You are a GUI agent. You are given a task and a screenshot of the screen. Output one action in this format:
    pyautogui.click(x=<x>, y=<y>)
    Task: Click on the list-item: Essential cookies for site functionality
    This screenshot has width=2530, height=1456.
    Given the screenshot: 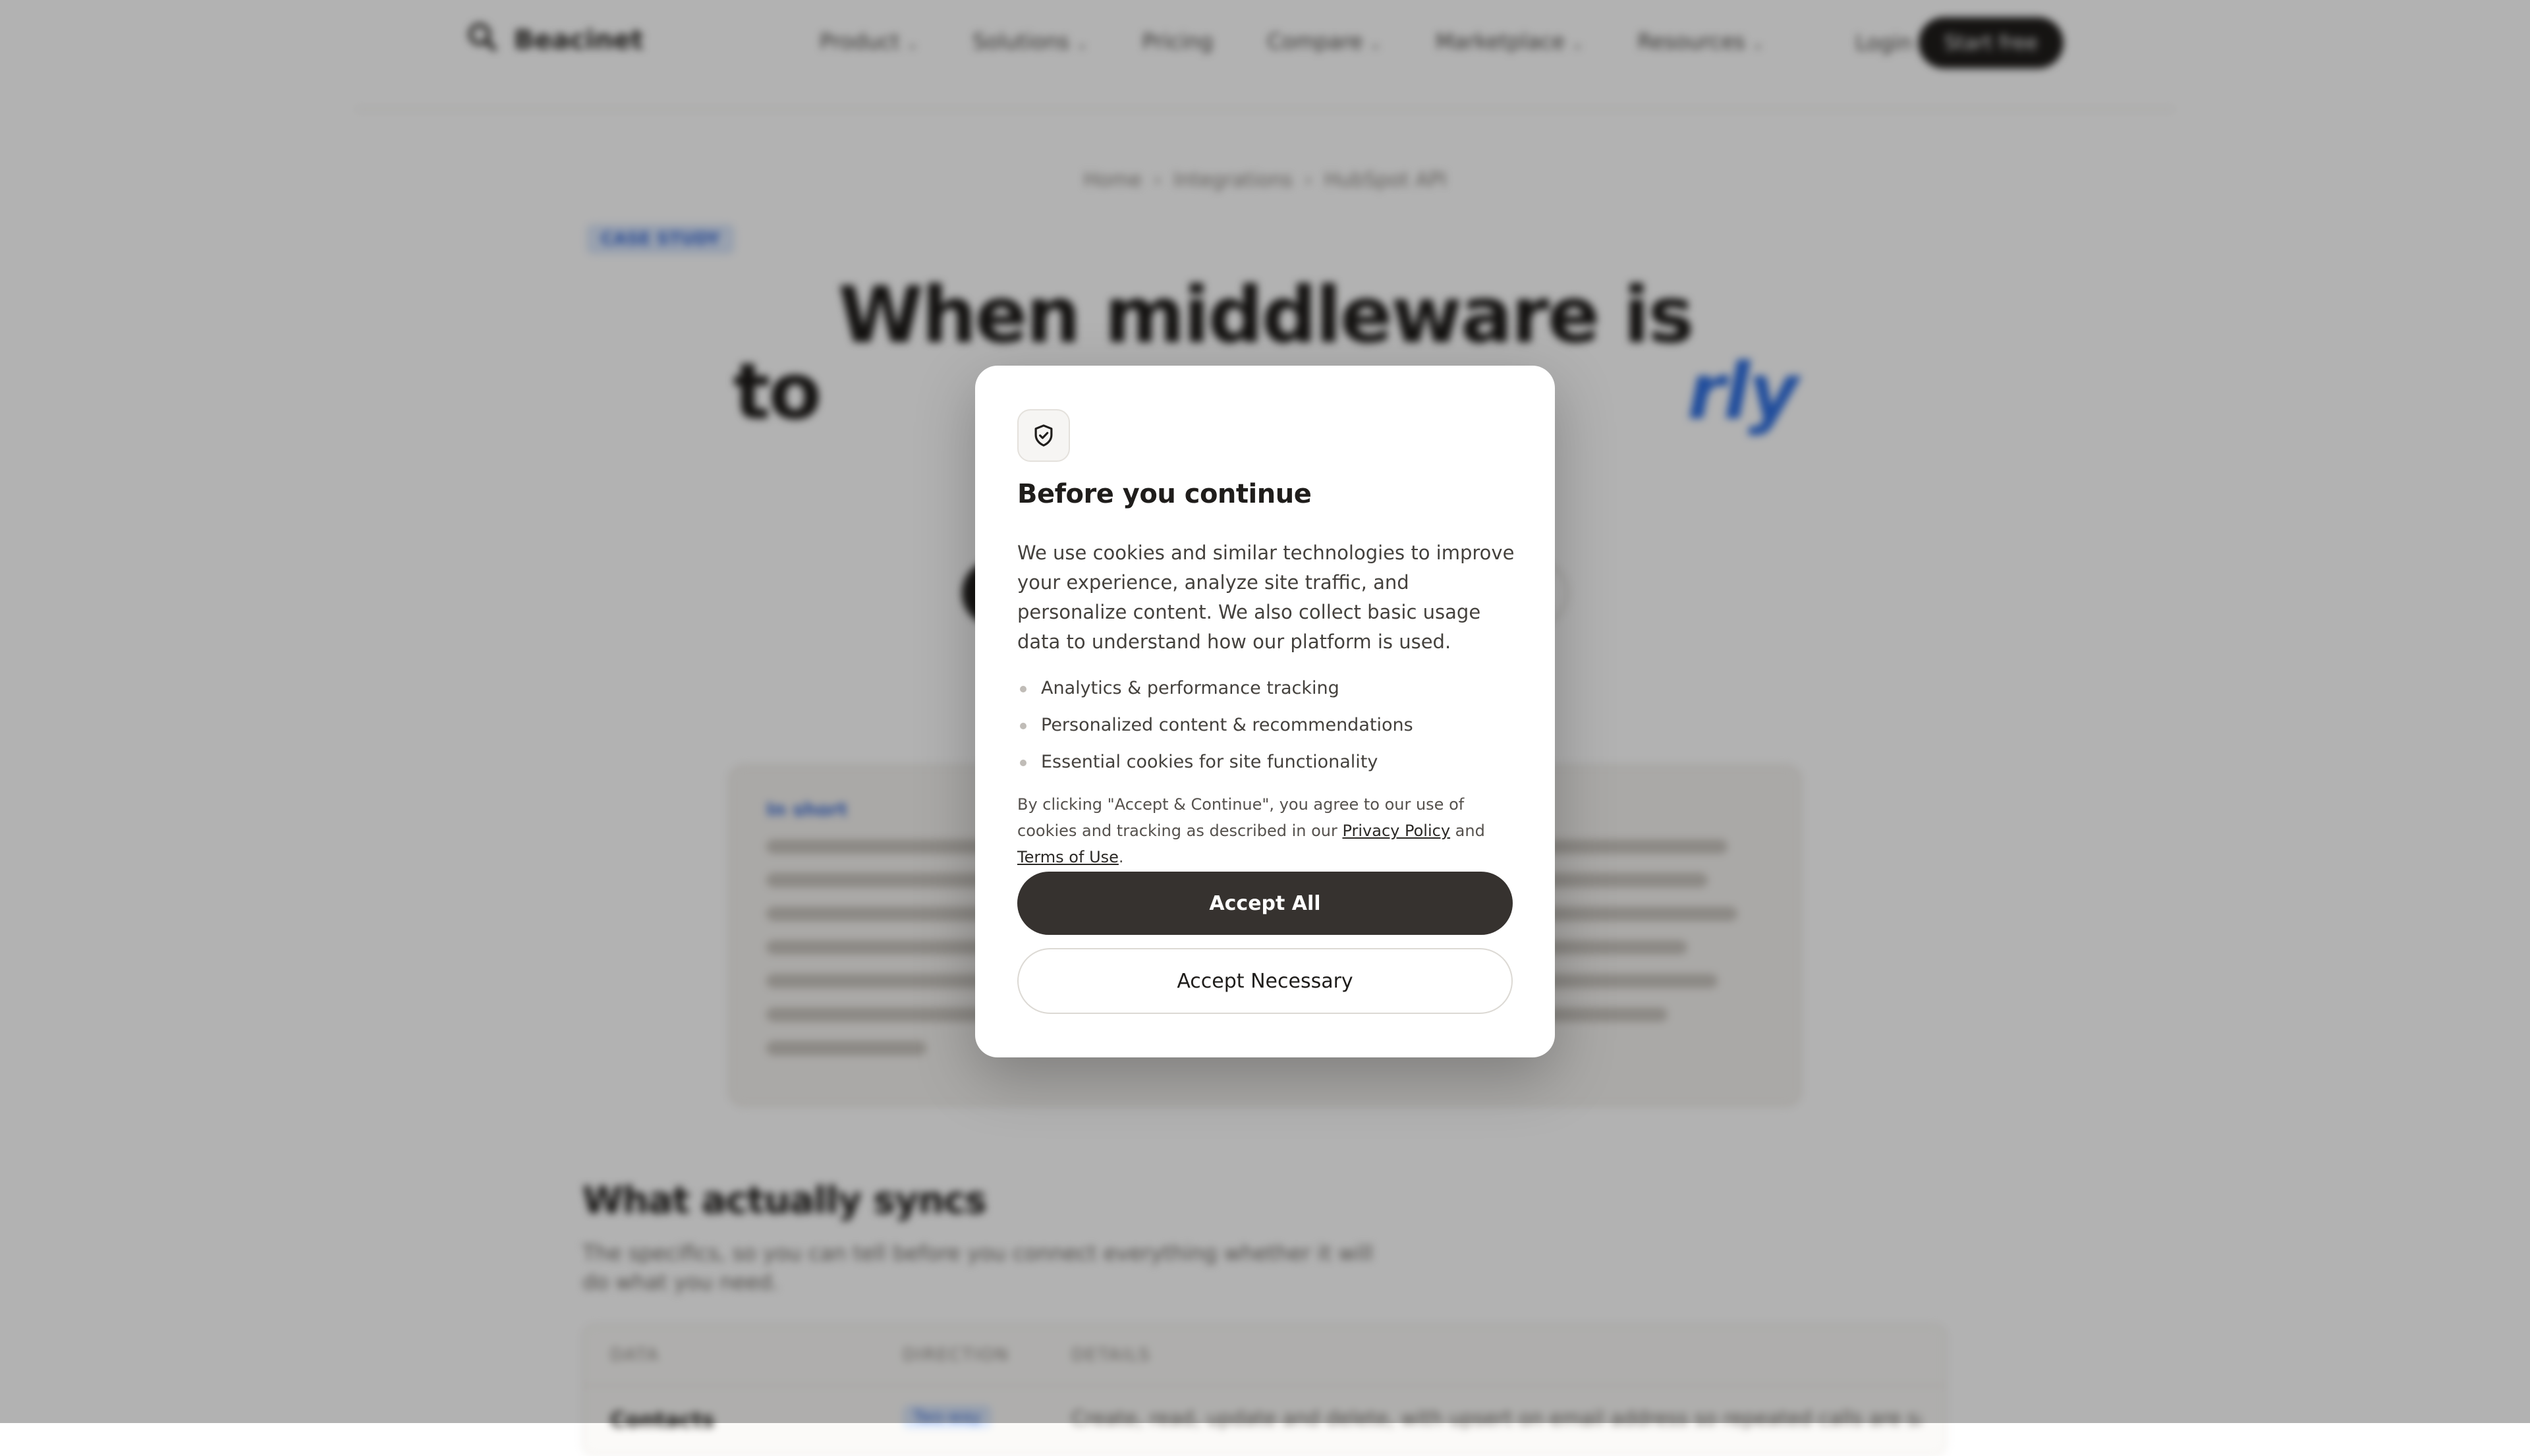 What is the action you would take?
    pyautogui.click(x=1267, y=762)
    